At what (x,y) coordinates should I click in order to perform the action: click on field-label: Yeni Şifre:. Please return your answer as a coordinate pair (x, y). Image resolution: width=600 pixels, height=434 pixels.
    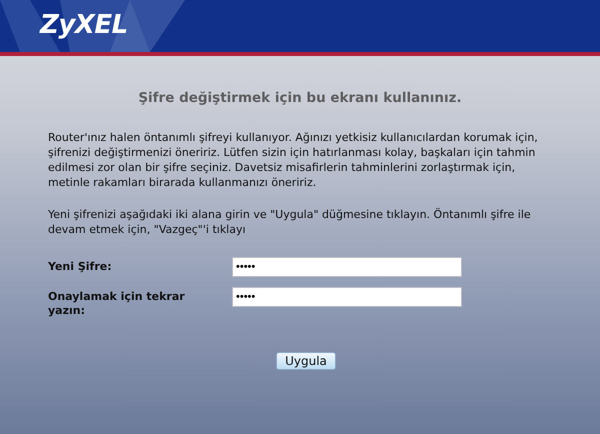
    Looking at the image, I should click on (80, 266).